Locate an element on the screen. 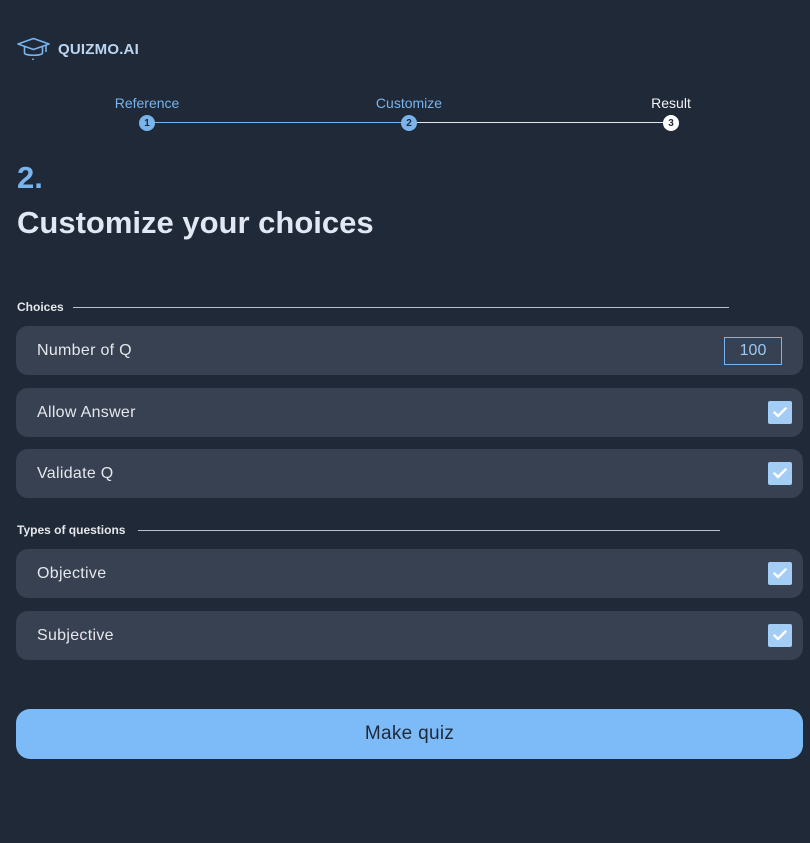 The width and height of the screenshot is (810, 843). brand-logo: QUIZMO.AI is located at coordinates (77, 49).